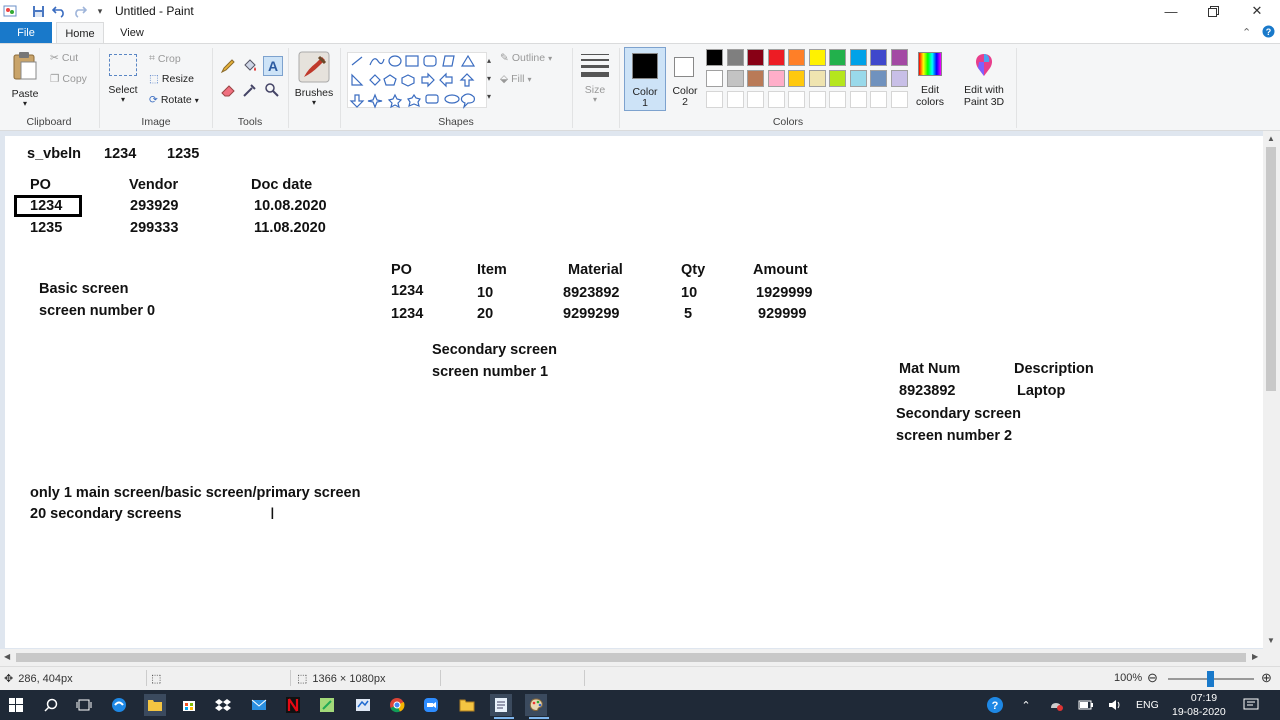 The height and width of the screenshot is (720, 1280). Describe the element at coordinates (51, 705) in the screenshot. I see `search-icon` at that location.